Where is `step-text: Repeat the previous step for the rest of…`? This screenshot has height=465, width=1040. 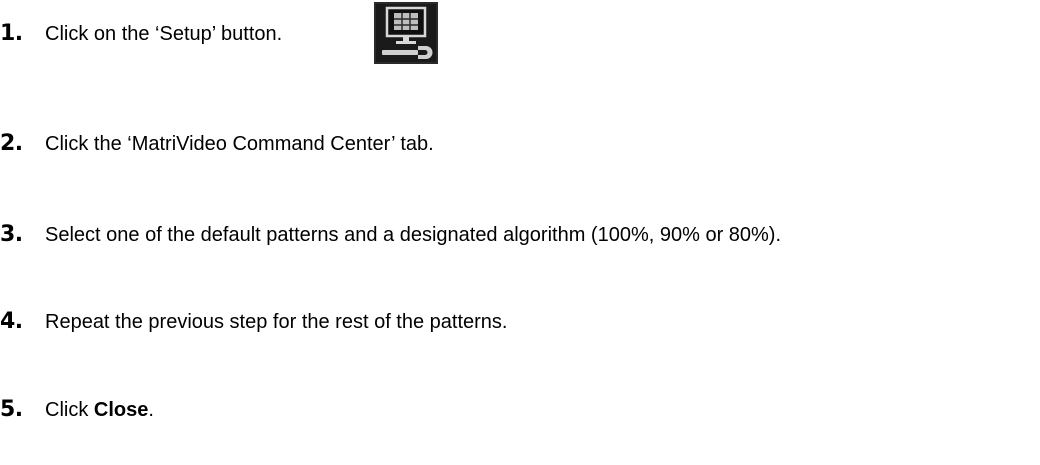
step-text: Repeat the previous step for the rest of… is located at coordinates (276, 321).